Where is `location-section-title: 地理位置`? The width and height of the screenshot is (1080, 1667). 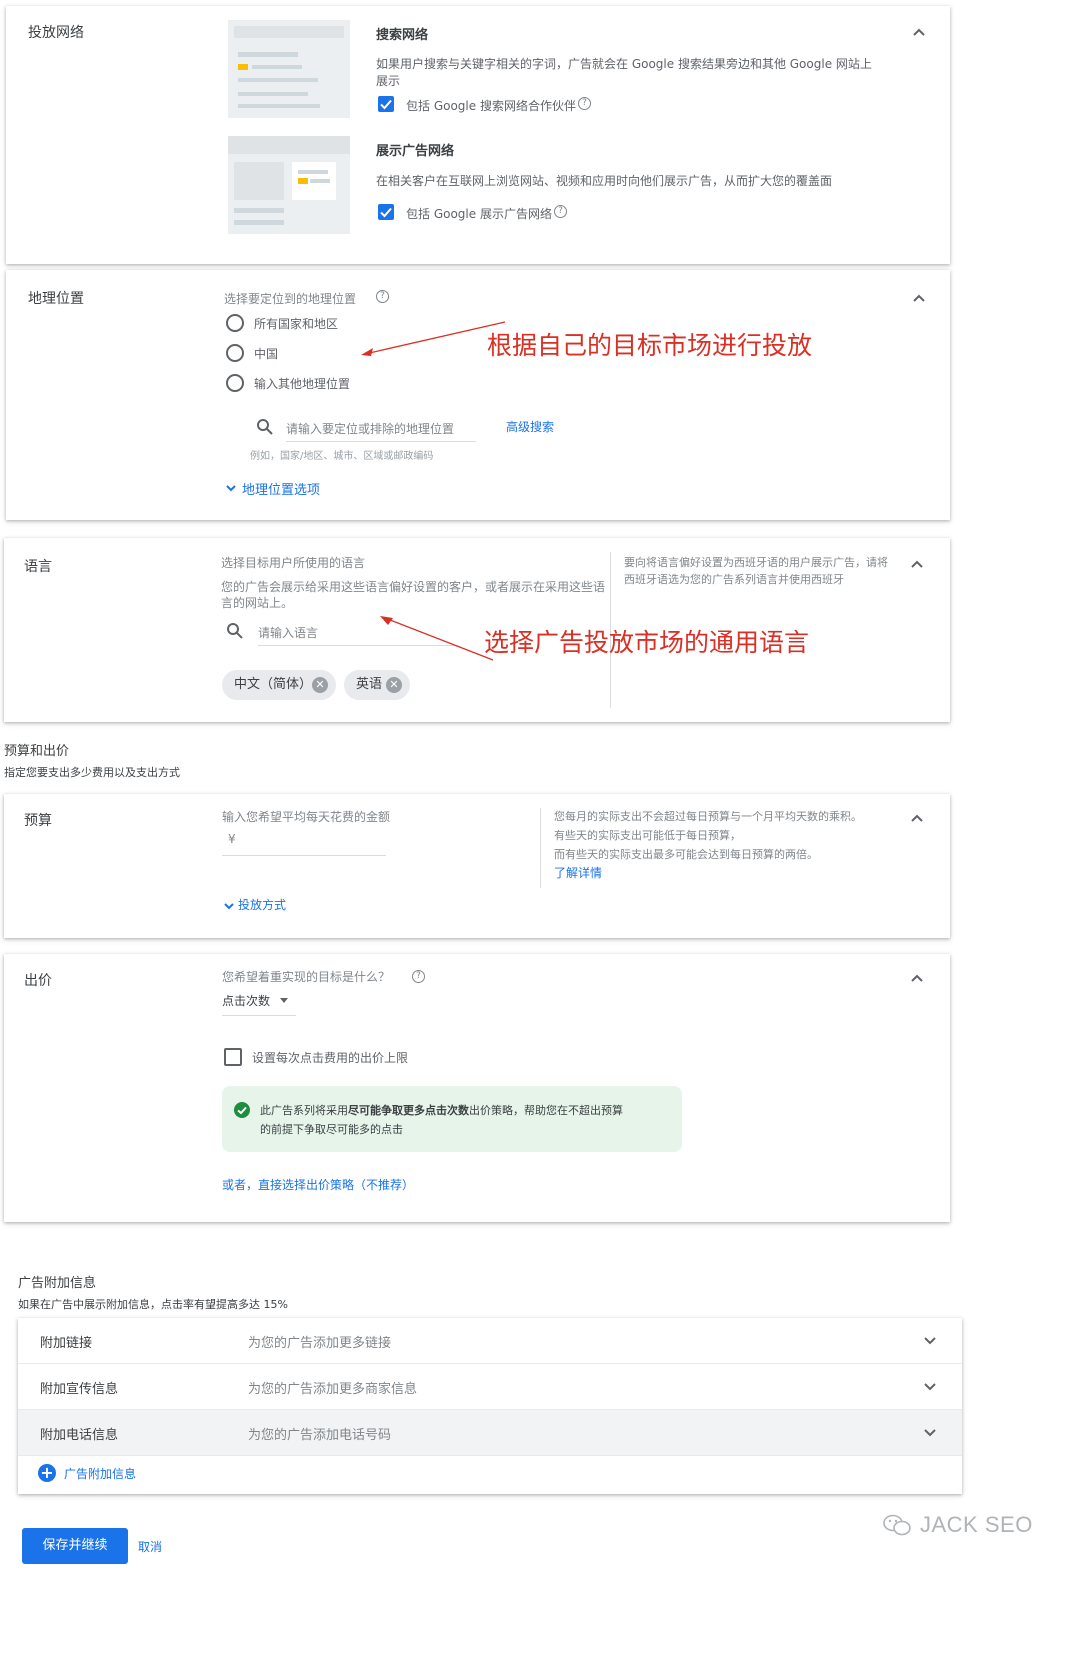
location-section-title: 地理位置 is located at coordinates (56, 299).